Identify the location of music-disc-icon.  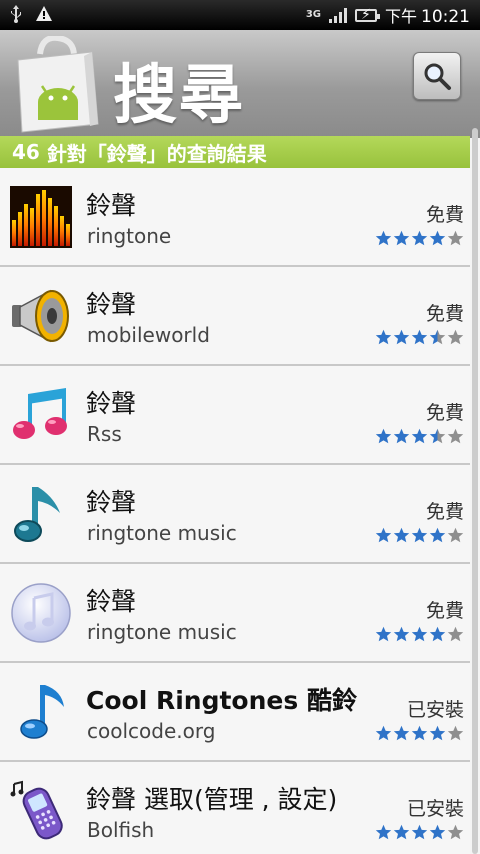
(41, 613).